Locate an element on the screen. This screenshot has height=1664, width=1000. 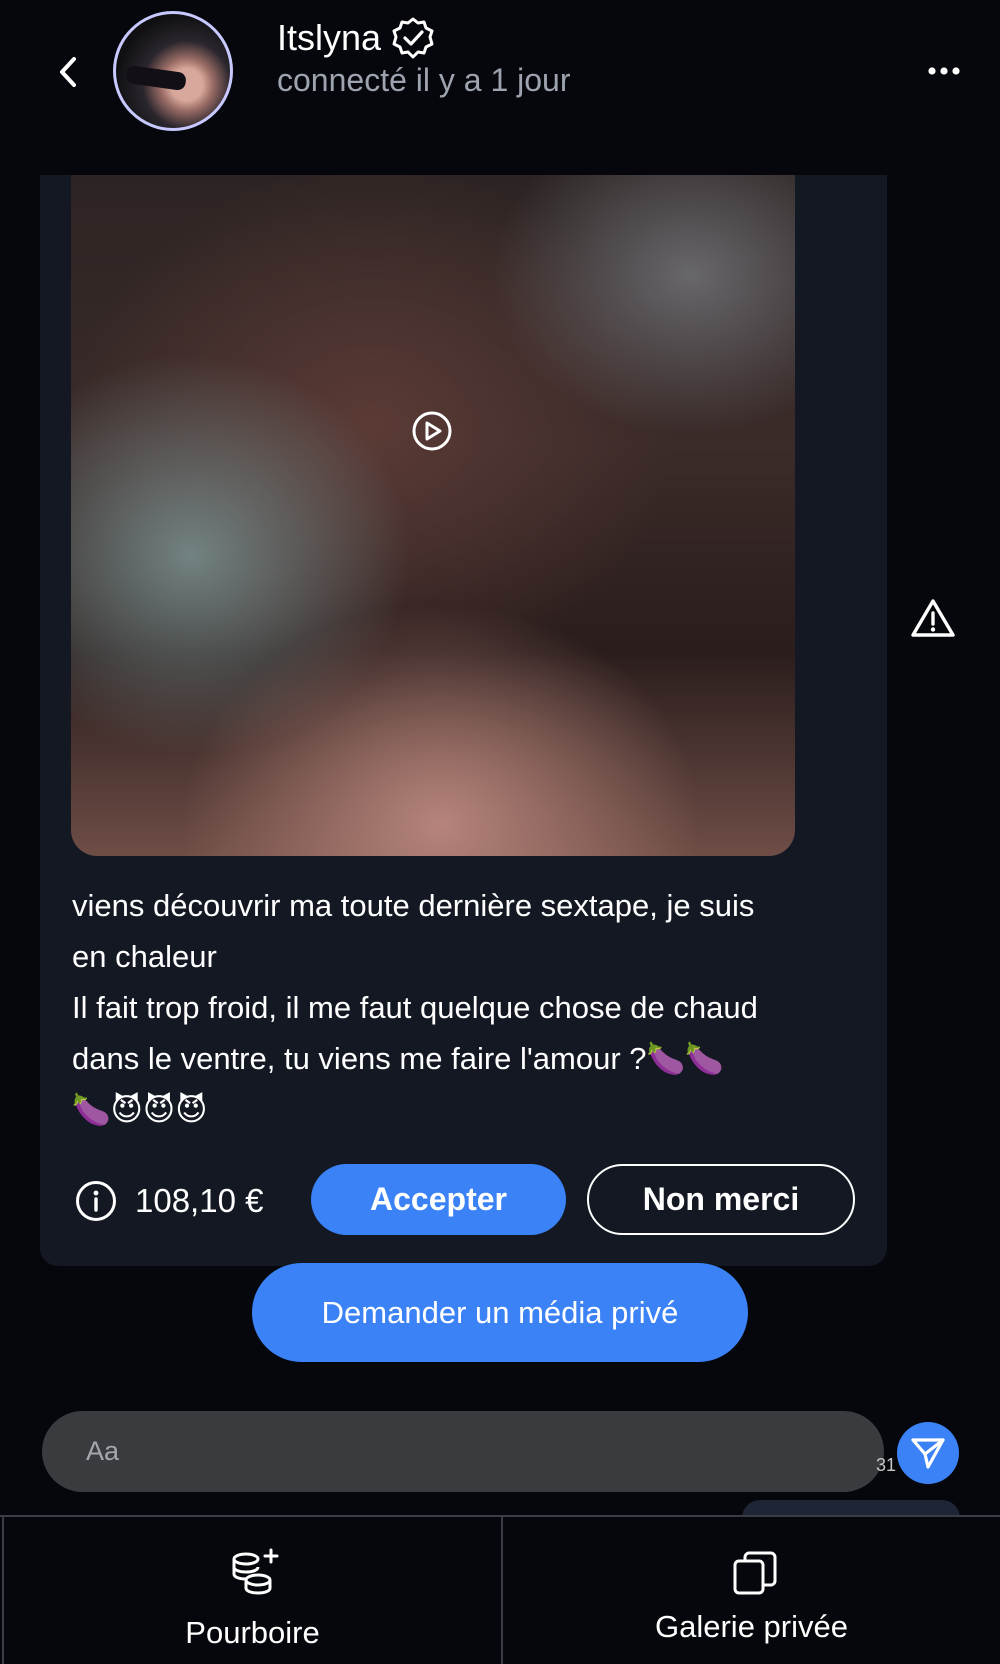
back-chevron-icon is located at coordinates (68, 72).